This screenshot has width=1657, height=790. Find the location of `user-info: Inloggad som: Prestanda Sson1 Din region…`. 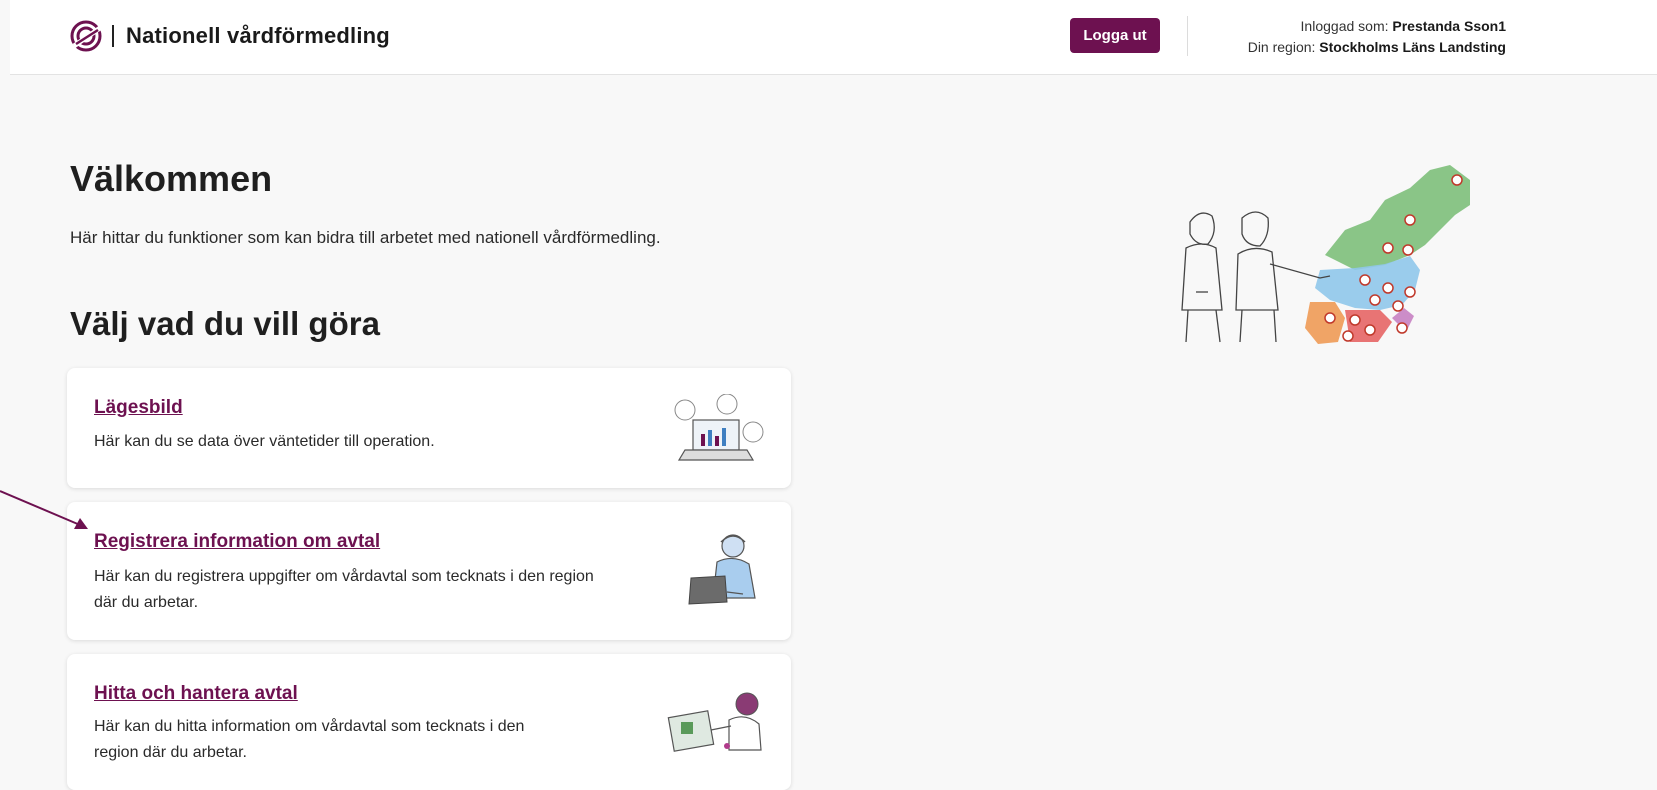

user-info: Inloggad som: Prestanda Sson1 Din region… is located at coordinates (1348, 37).